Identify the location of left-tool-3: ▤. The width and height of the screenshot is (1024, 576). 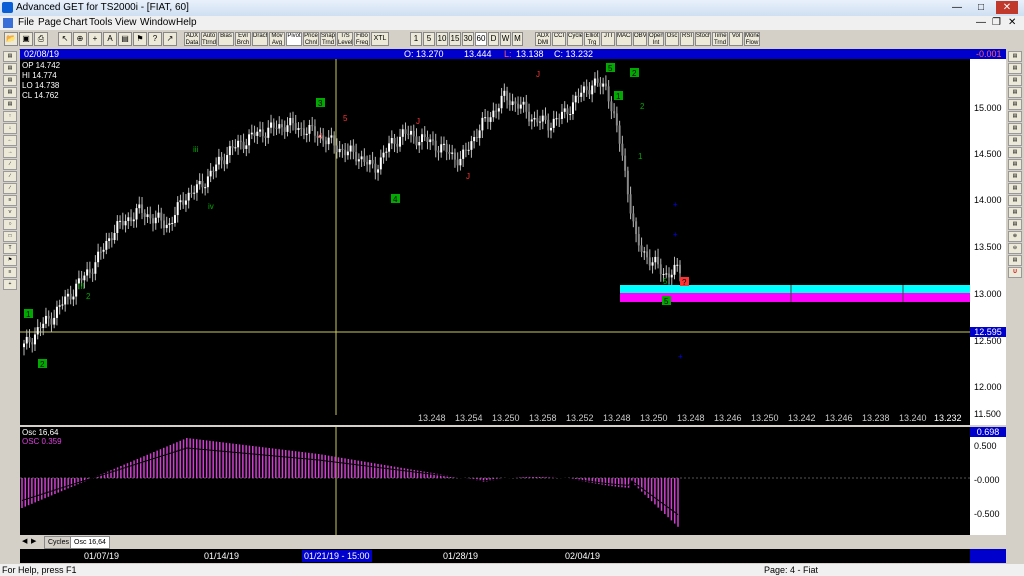
(10, 80).